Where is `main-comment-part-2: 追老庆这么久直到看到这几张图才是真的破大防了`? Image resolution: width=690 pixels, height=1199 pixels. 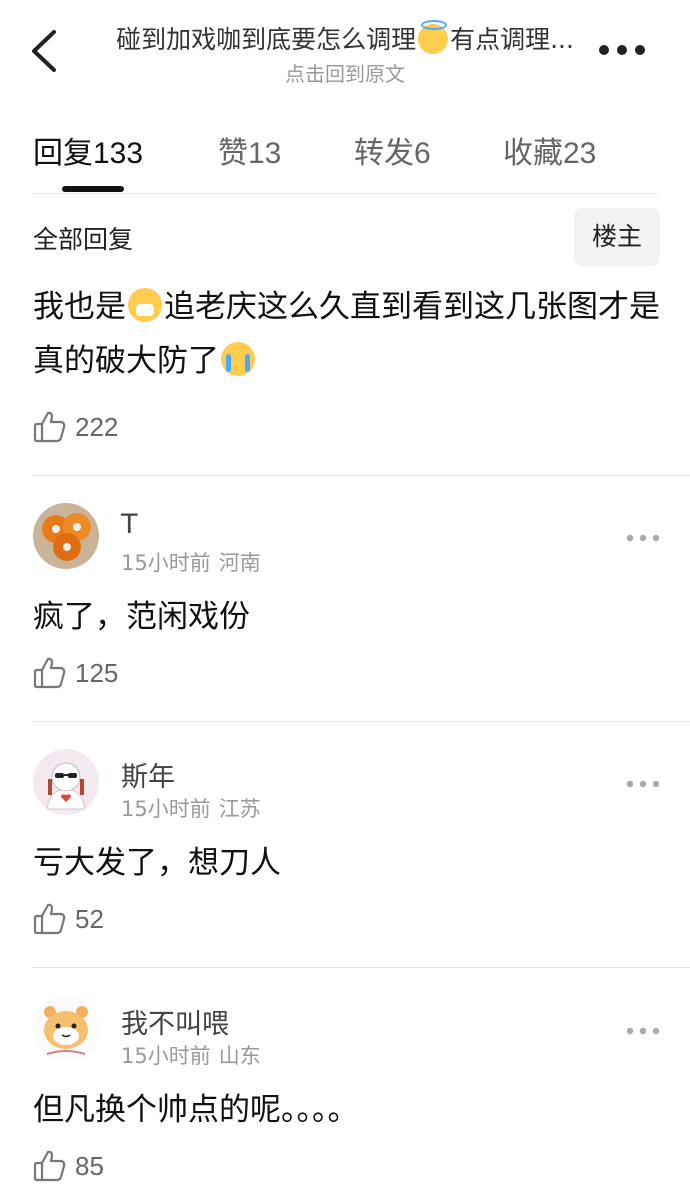
main-comment-part-2: 追老庆这么久直到看到这几张图才是真的破大防了 is located at coordinates (346, 334).